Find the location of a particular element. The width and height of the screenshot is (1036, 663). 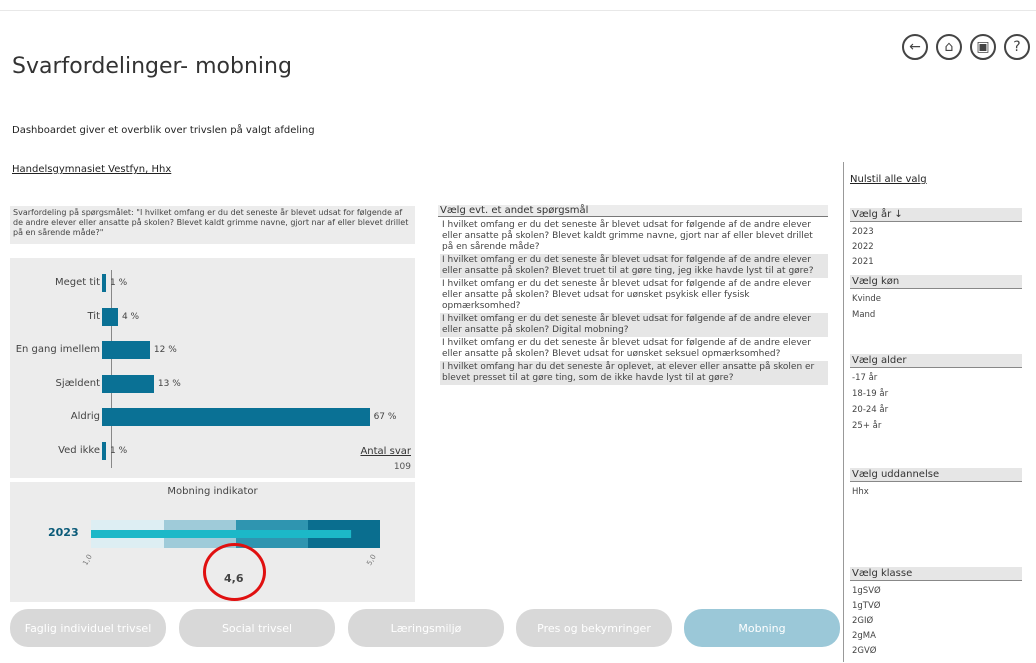

antal-svar-value: 109 is located at coordinates (402, 467).